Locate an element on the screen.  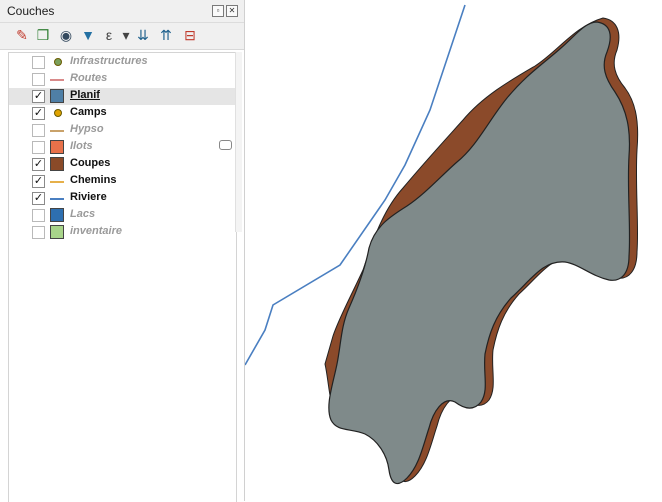
layer-row-hypso: Hypso is located at coordinates (122, 130).